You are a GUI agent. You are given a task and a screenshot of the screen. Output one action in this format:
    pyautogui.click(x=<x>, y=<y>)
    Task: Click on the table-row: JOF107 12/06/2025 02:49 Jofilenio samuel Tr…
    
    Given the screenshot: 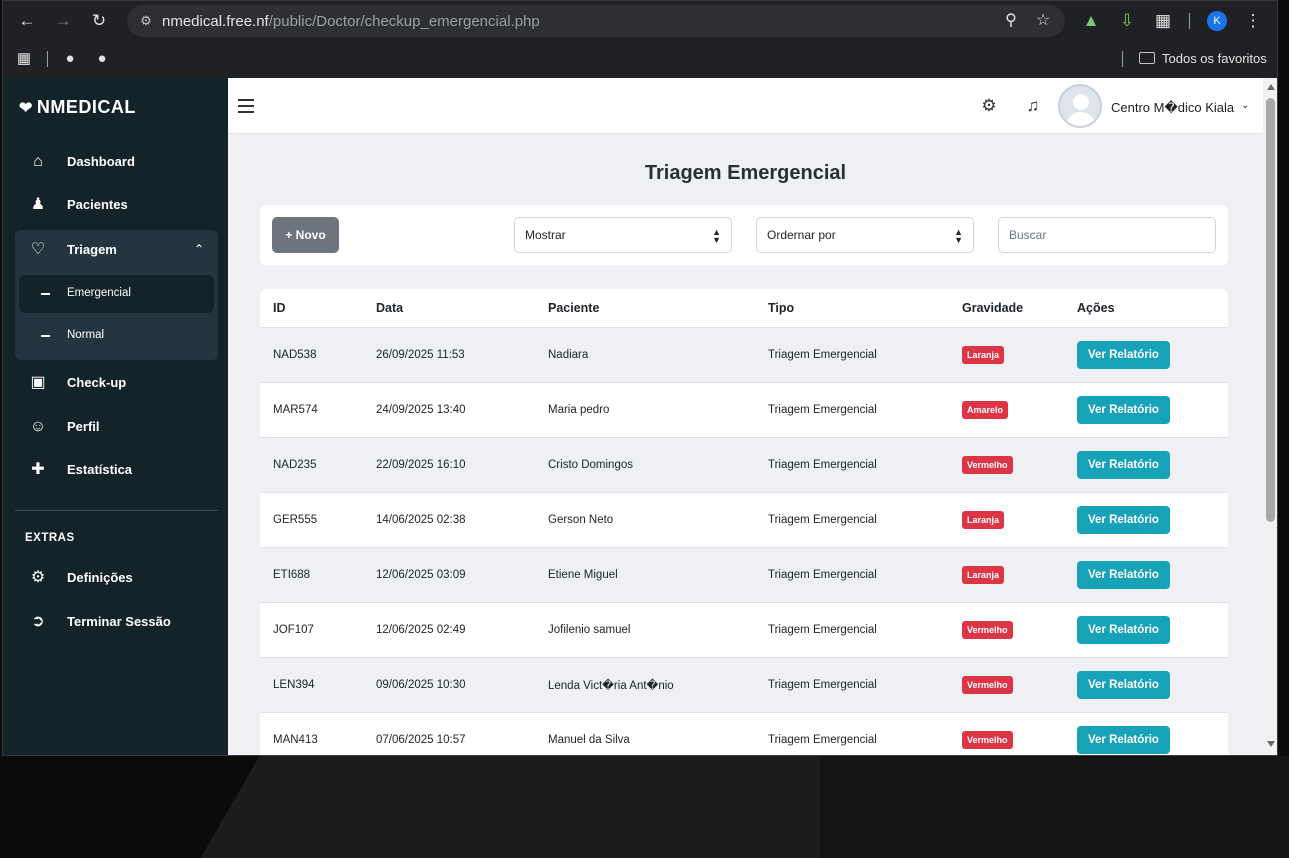 What is the action you would take?
    pyautogui.click(x=744, y=630)
    